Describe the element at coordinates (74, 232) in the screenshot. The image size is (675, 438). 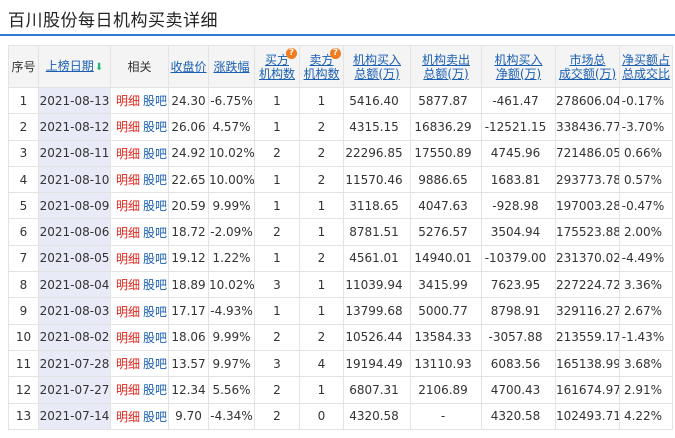
I see `cell-date: 2021-08-06` at that location.